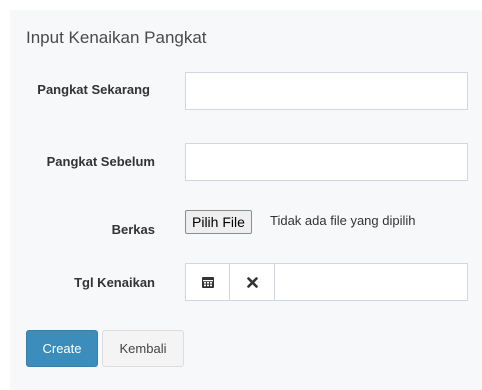 This screenshot has width=482, height=390. What do you see at coordinates (62, 348) in the screenshot?
I see `create-button: Create` at bounding box center [62, 348].